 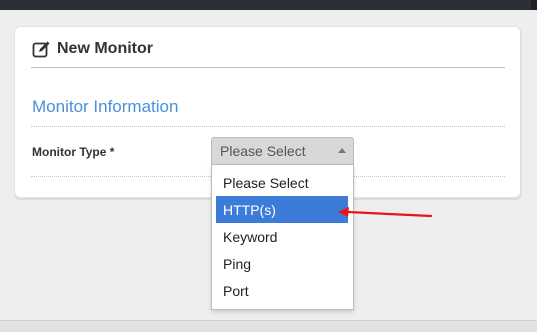 I want to click on panel-title-text: New Monitor, so click(x=105, y=48).